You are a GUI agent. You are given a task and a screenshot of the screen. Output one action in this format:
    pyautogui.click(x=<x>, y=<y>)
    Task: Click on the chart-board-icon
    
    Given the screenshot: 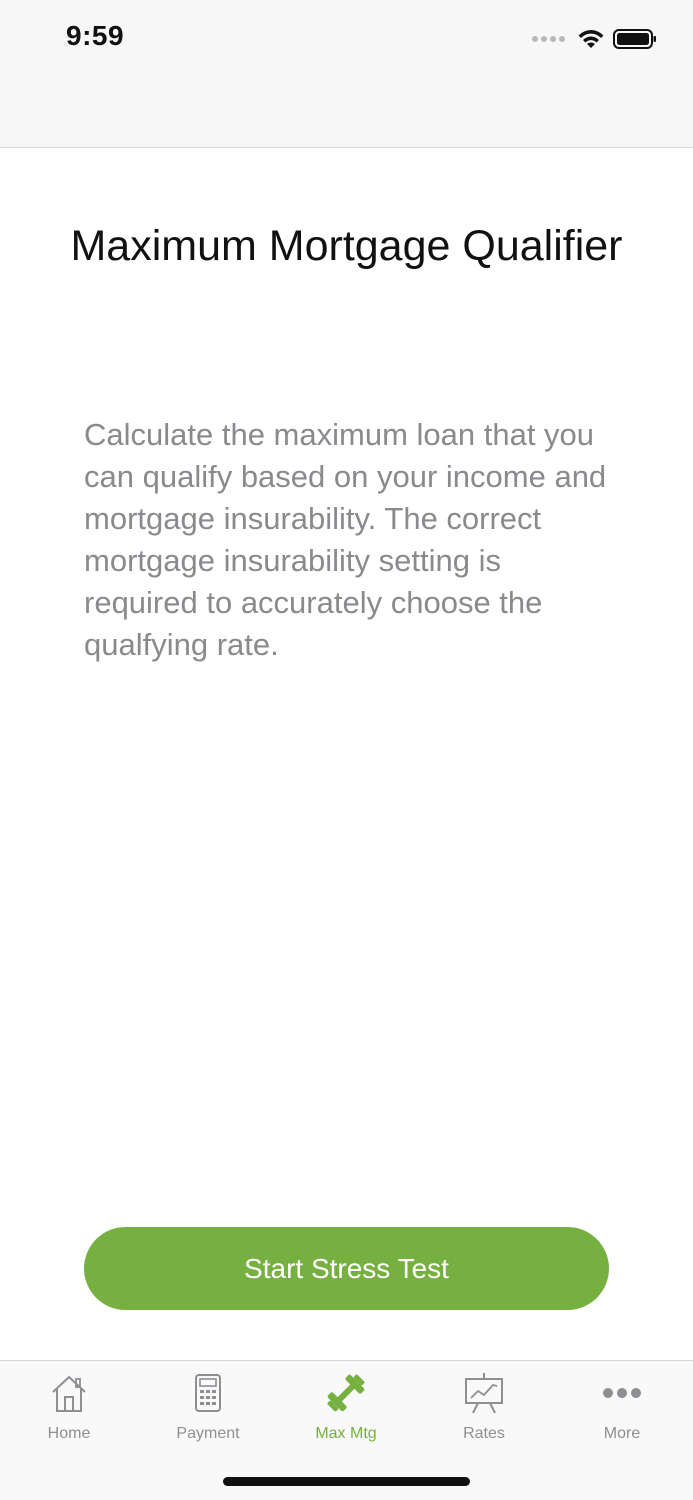 What is the action you would take?
    pyautogui.click(x=484, y=1393)
    